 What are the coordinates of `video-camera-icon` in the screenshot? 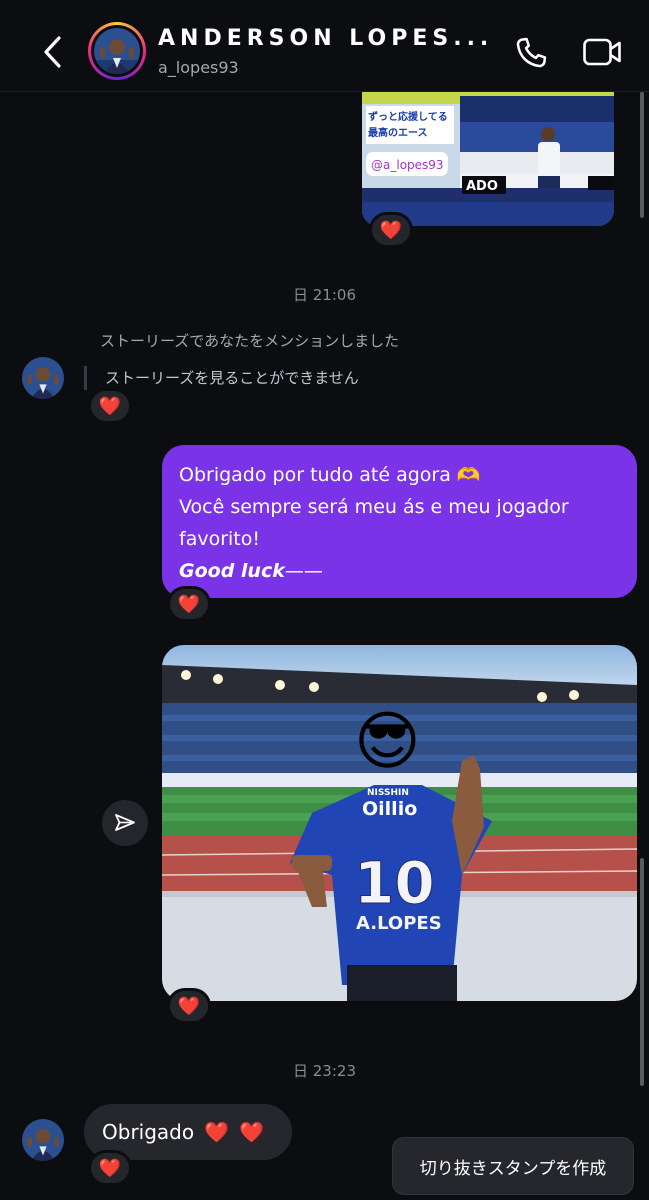 It's located at (602, 52).